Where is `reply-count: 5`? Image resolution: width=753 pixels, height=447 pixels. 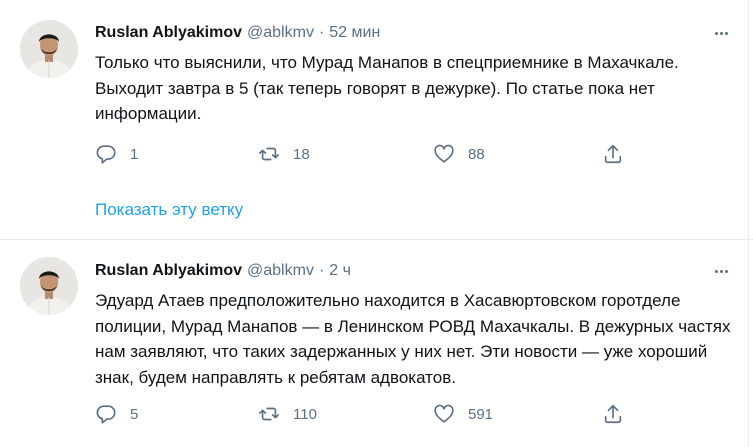 reply-count: 5 is located at coordinates (134, 414).